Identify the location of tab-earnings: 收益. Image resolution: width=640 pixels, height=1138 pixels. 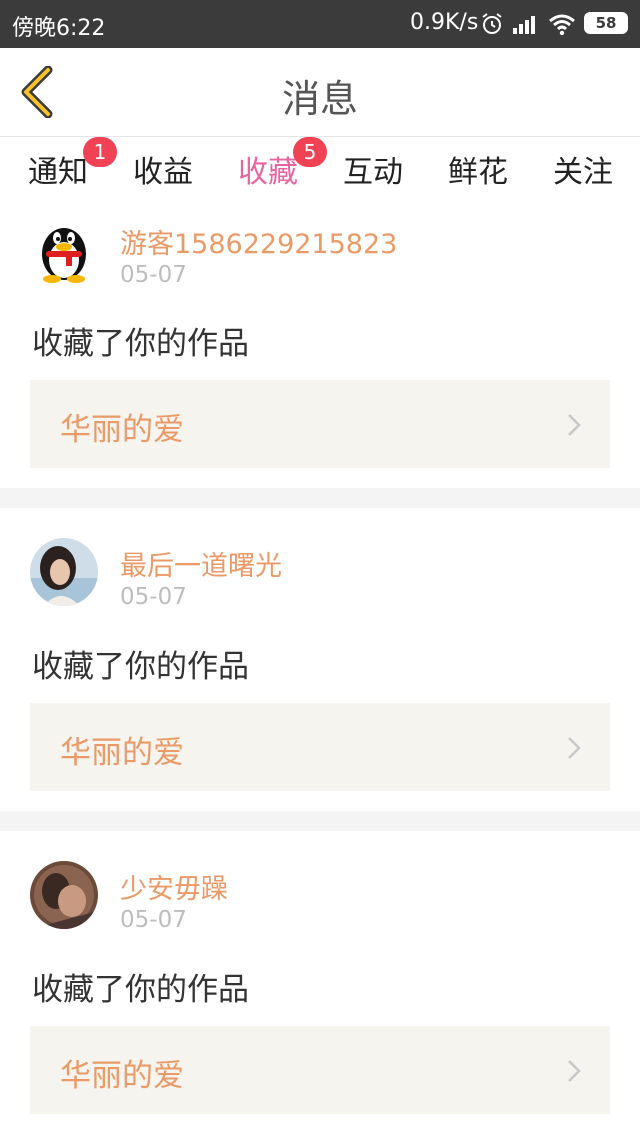
(163, 169).